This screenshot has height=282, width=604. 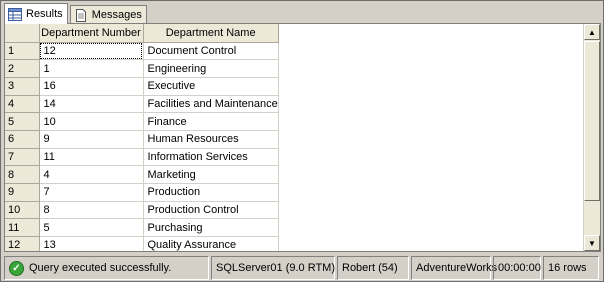 I want to click on row-number-cell: 11, so click(x=22, y=228).